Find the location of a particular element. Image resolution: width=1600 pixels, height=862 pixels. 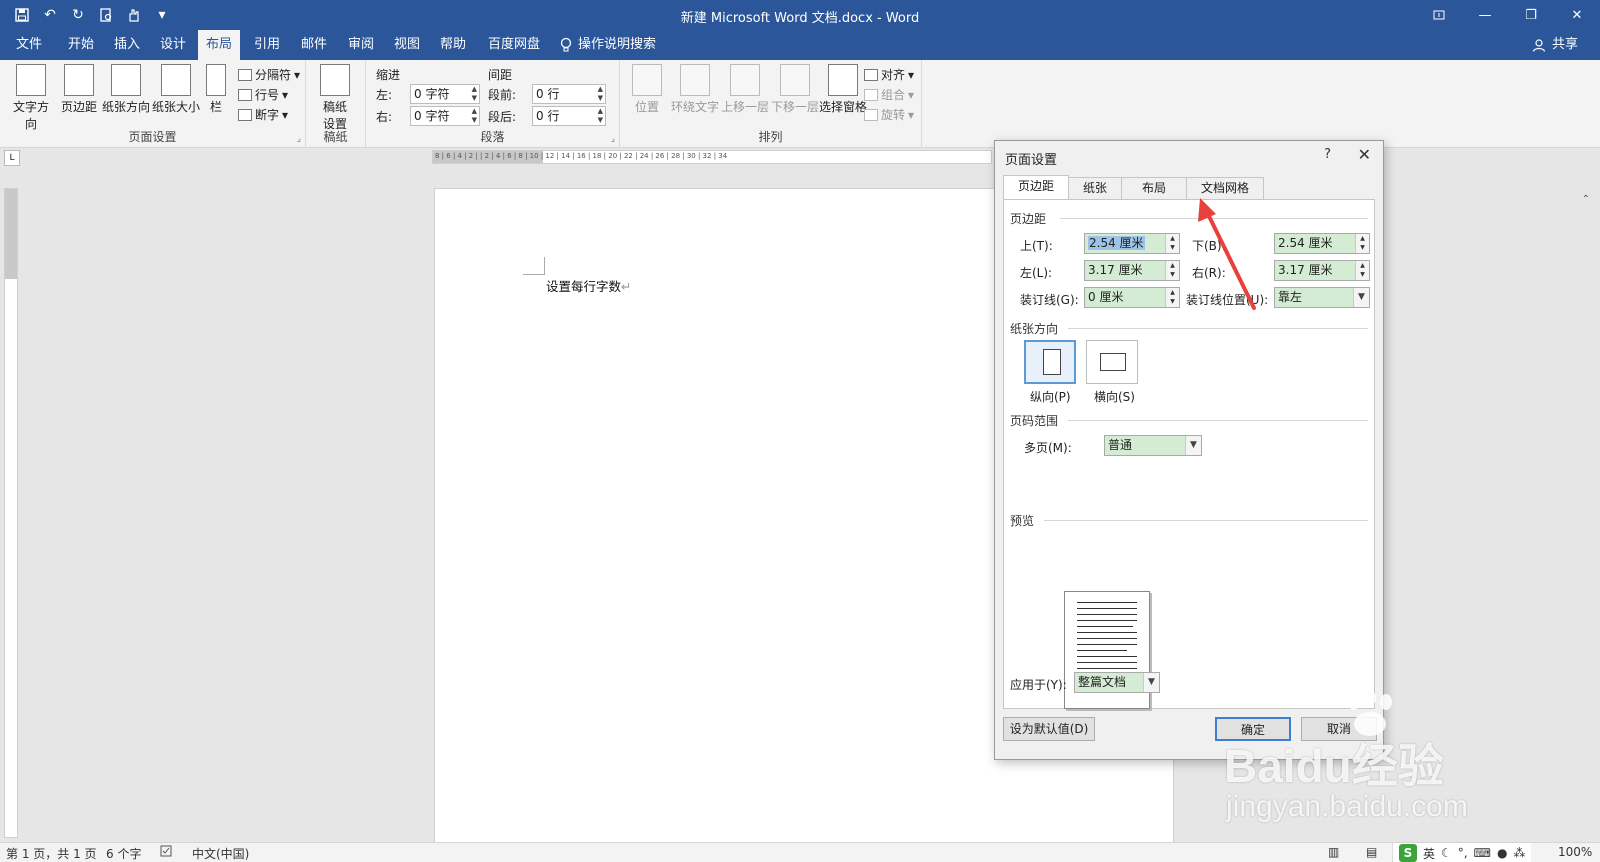

tab-layout: 布局 is located at coordinates (219, 45).